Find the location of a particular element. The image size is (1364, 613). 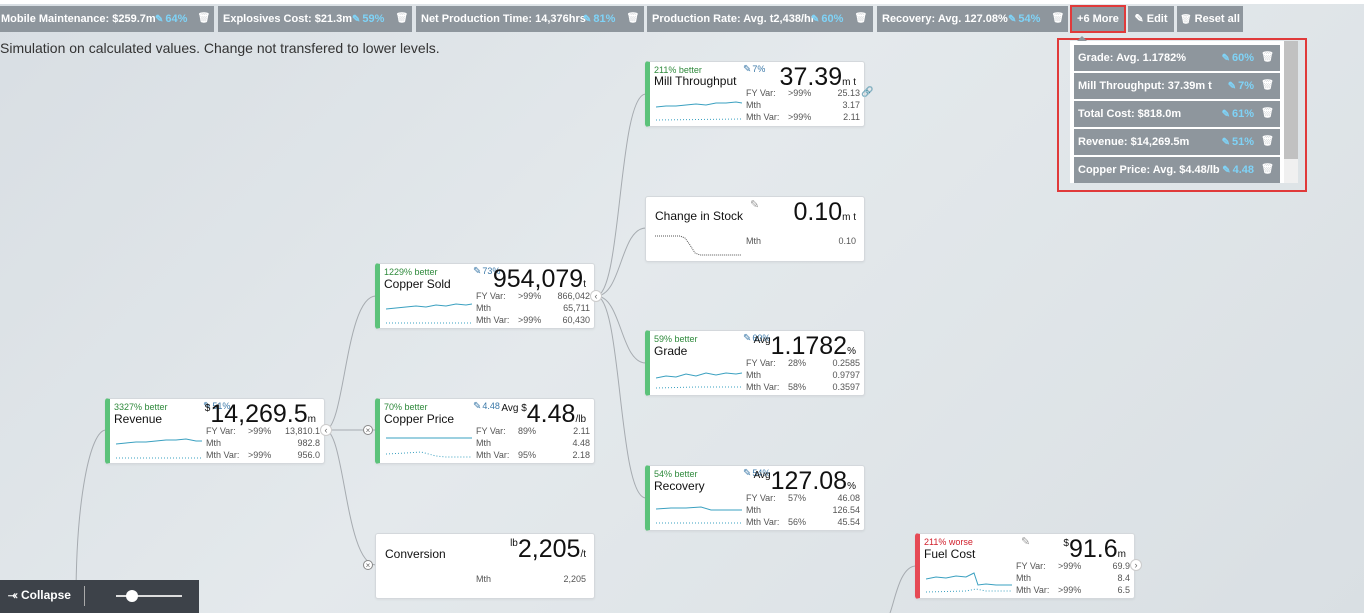

card-title: Copper Sold is located at coordinates (417, 284).